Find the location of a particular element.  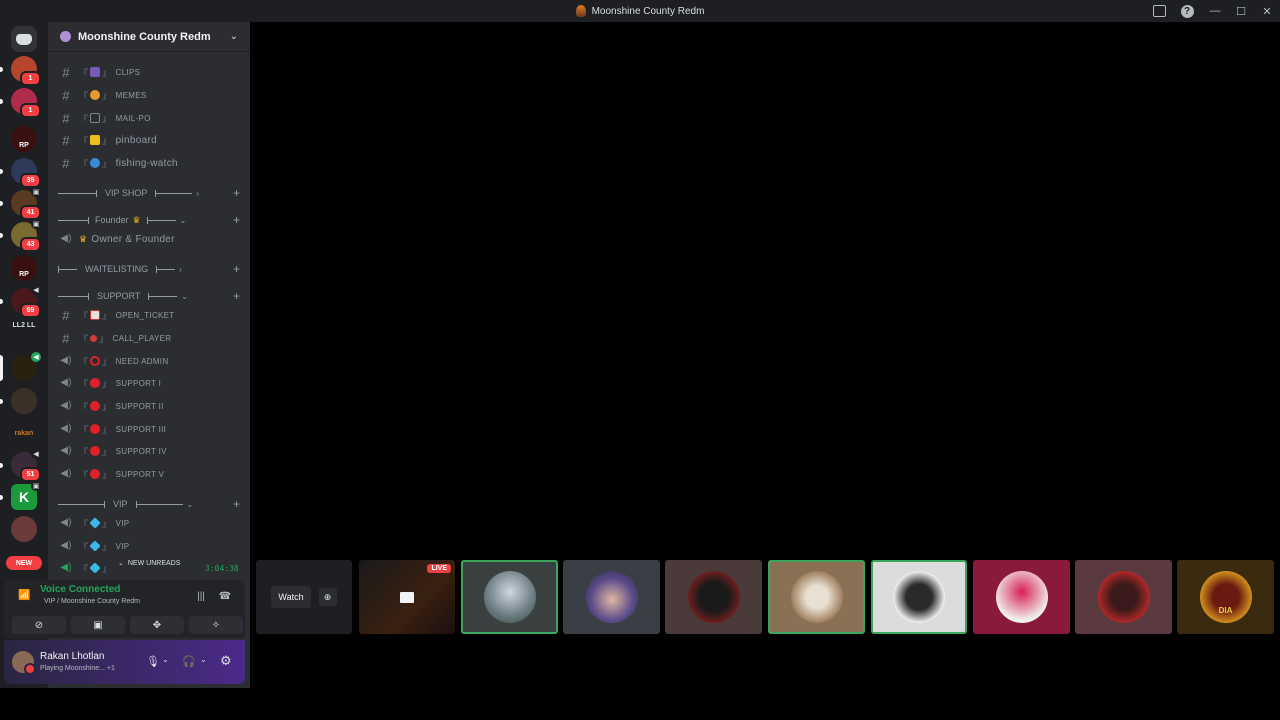

noise-suppression-icon: ||| is located at coordinates (201, 596).